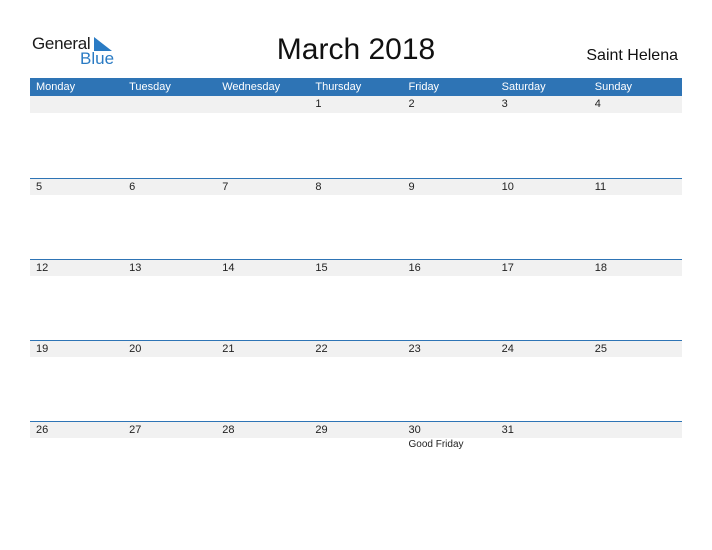  I want to click on date-bar: 1 2 3 4, so click(356, 104).